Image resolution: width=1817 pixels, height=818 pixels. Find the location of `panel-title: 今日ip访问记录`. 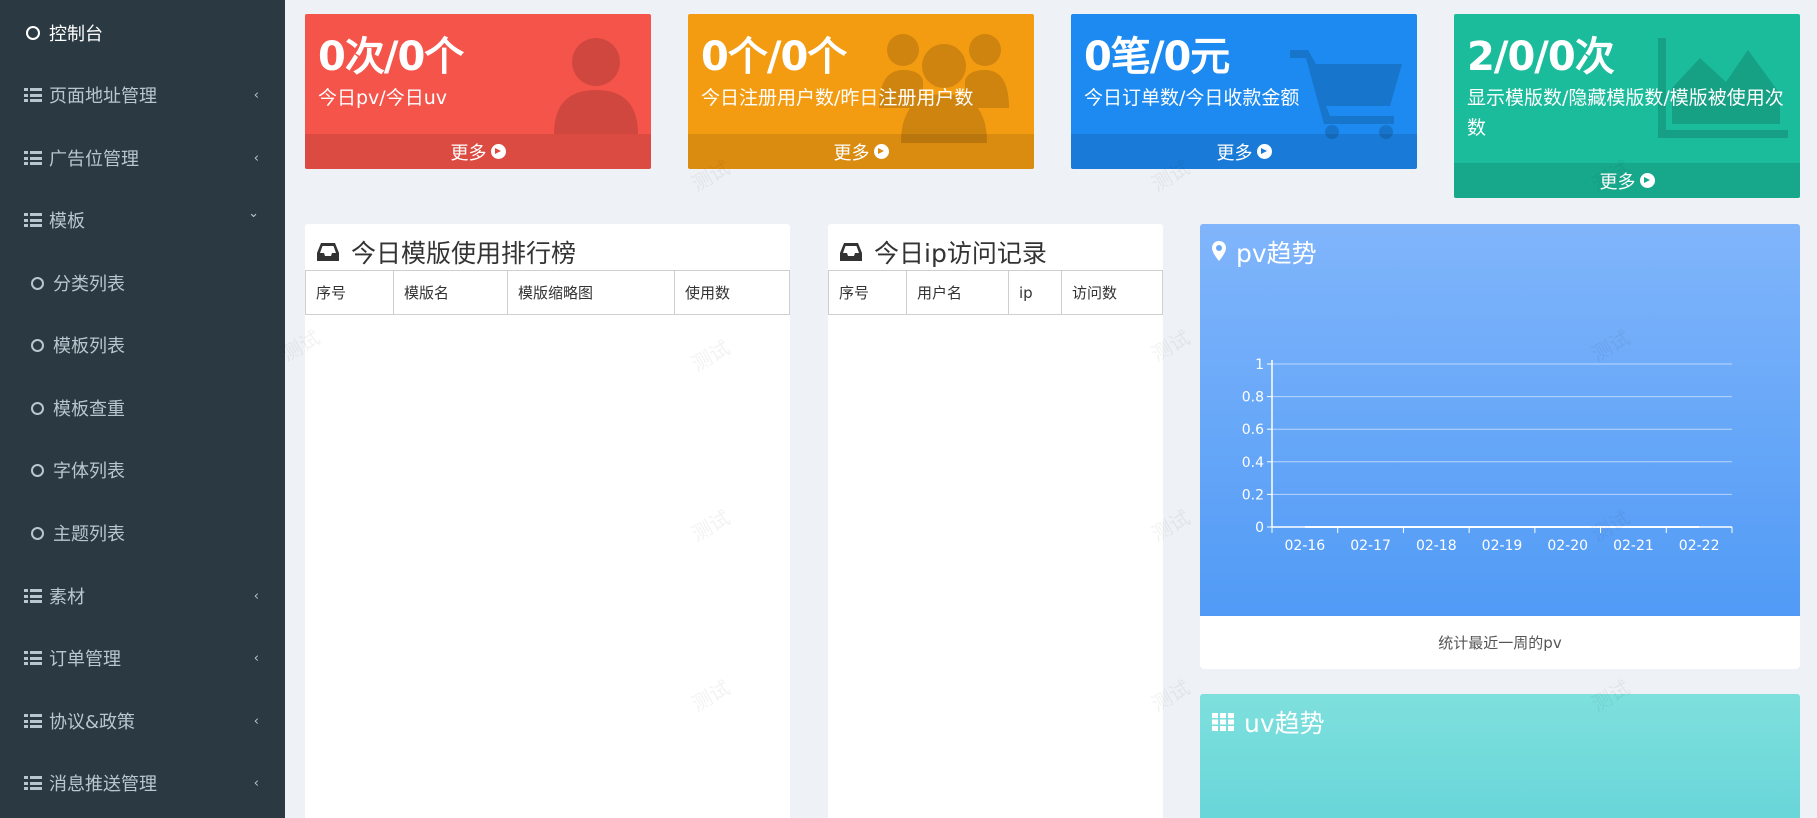

panel-title: 今日ip访问记录 is located at coordinates (943, 252).